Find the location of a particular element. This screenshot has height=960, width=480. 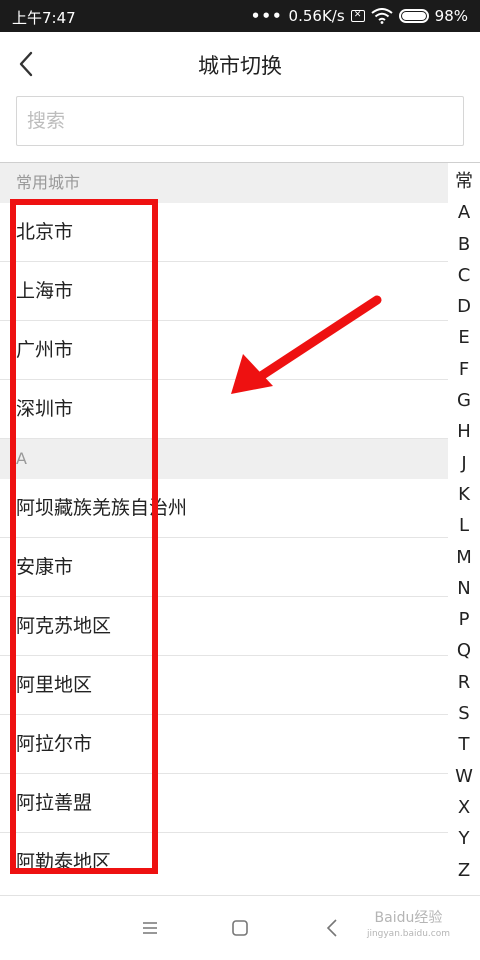

index-letter: H is located at coordinates (464, 431).